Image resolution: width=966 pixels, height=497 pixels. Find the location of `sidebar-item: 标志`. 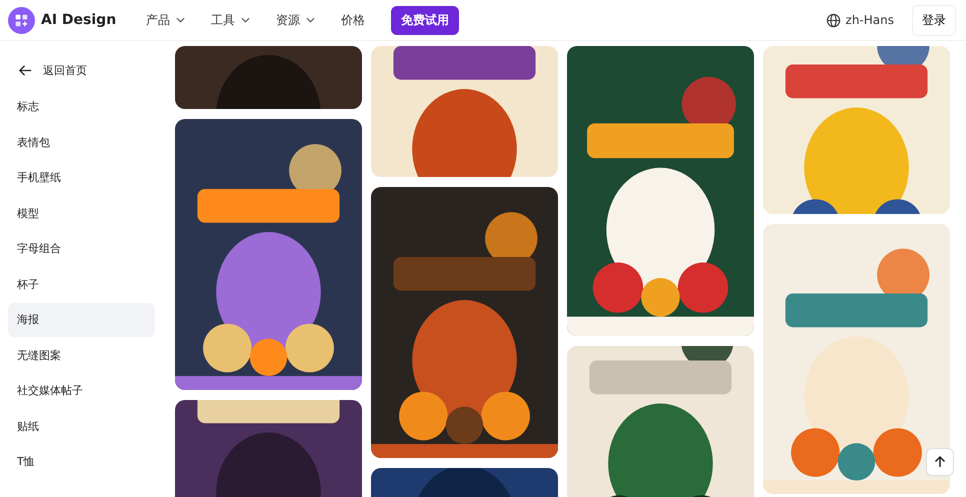

sidebar-item: 标志 is located at coordinates (81, 107).